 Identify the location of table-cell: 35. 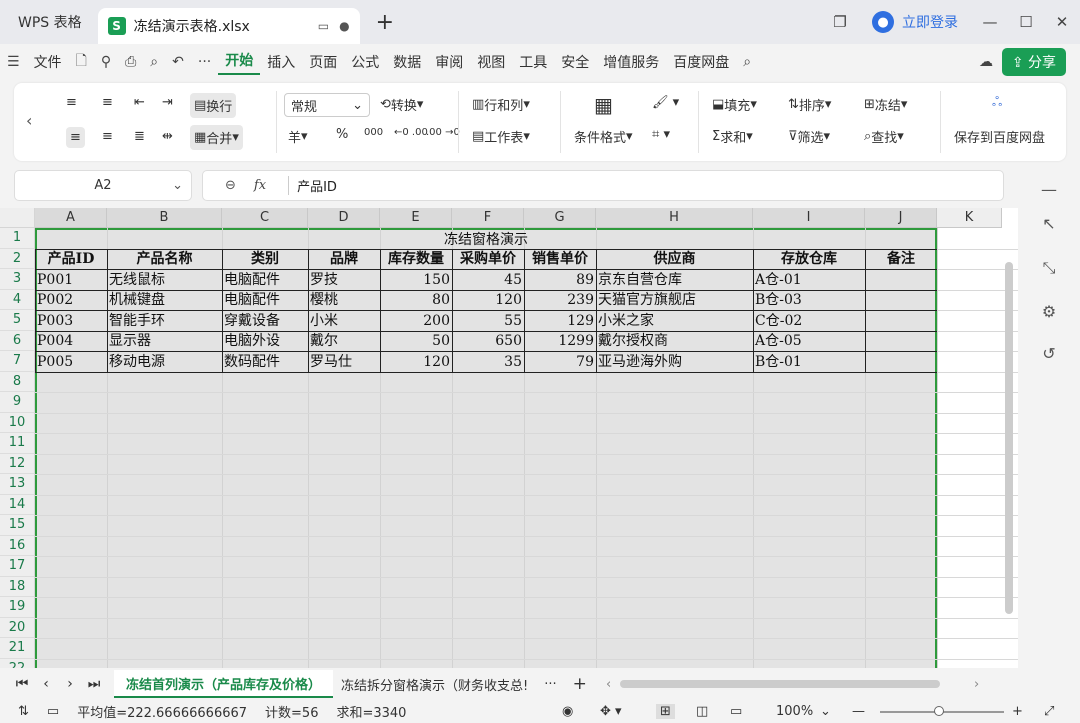
(488, 362).